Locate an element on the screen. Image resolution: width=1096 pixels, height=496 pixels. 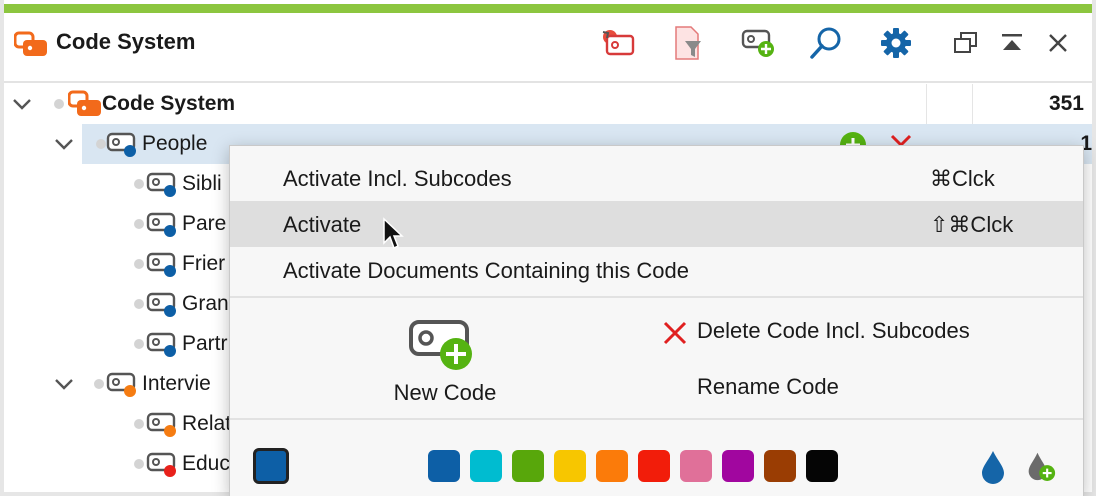
close-icon is located at coordinates (1058, 43).